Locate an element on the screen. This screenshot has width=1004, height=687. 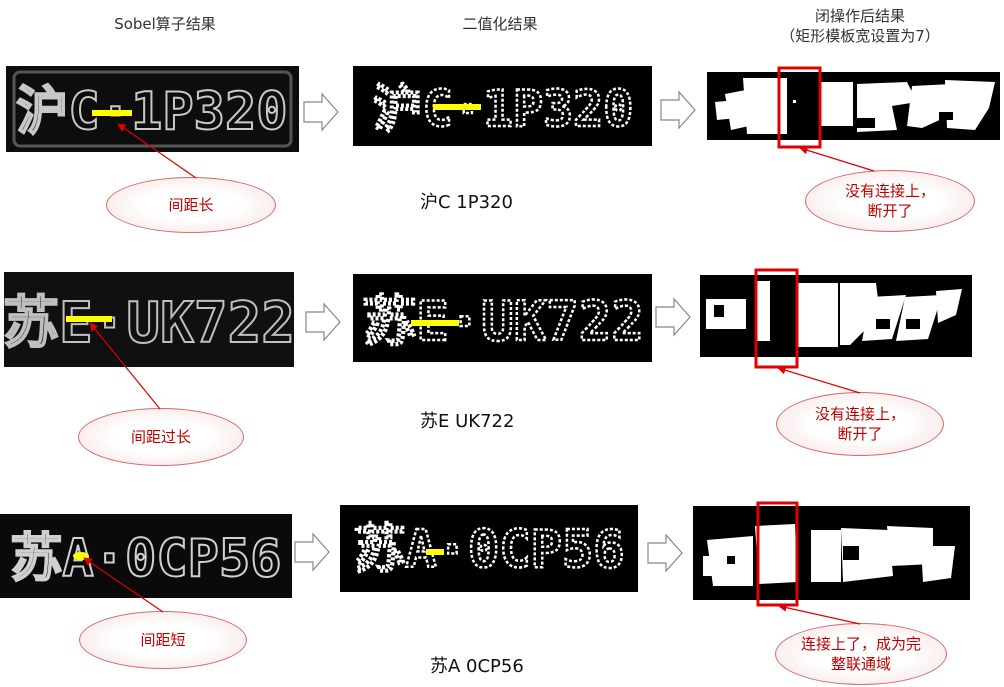
plate-label-2: 苏E UK722 is located at coordinates (467, 421).